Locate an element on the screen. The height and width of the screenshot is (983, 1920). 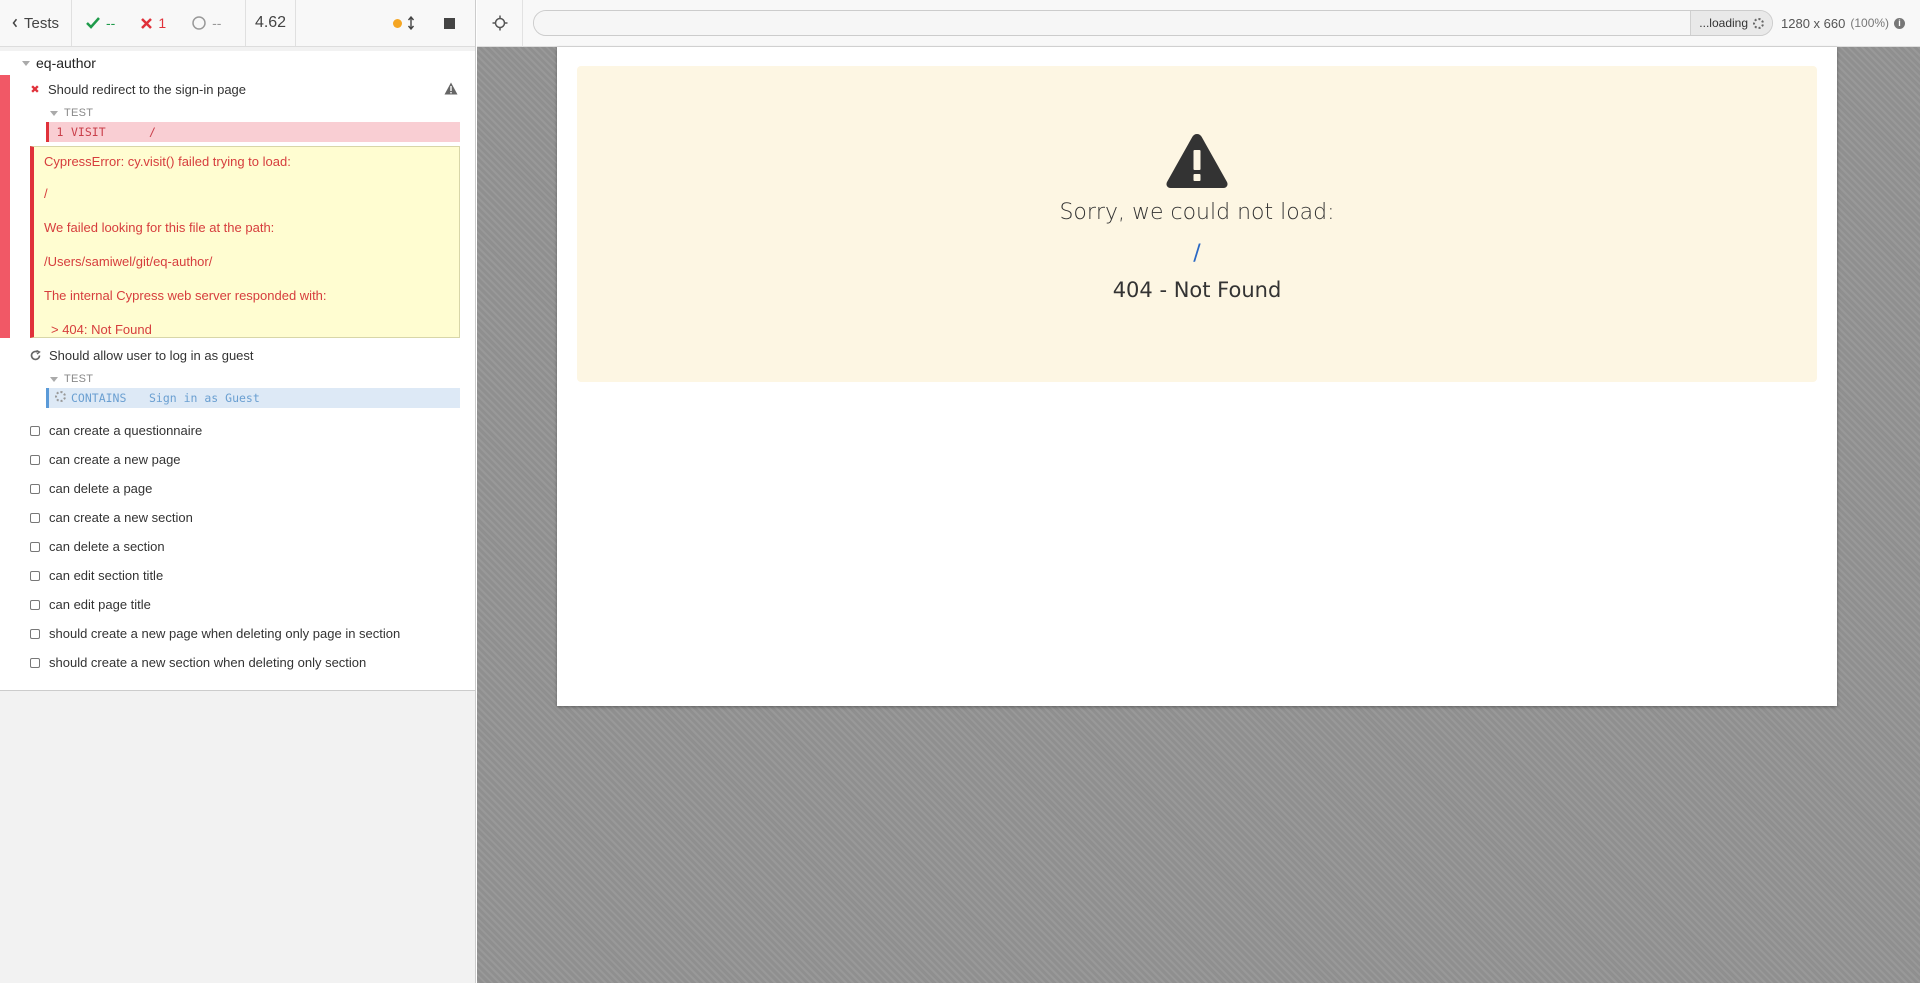
zoom-level: (100%) is located at coordinates (1870, 23).